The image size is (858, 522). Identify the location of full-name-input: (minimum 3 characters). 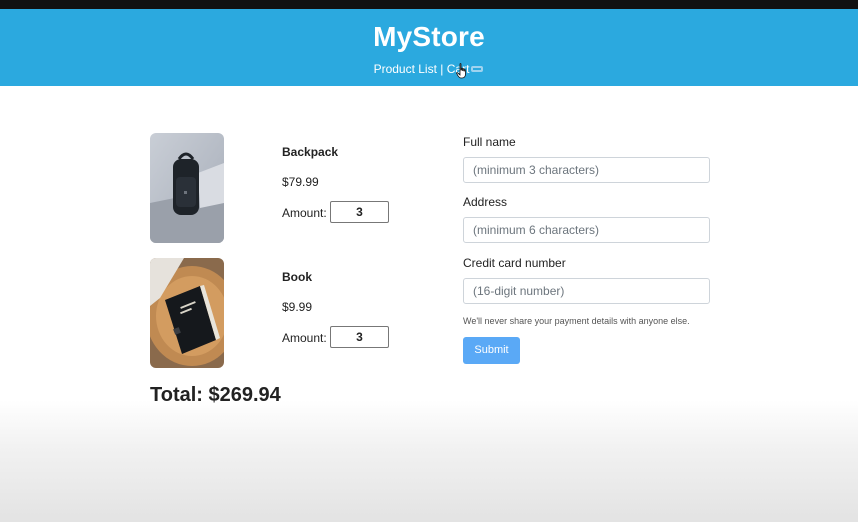
(586, 170).